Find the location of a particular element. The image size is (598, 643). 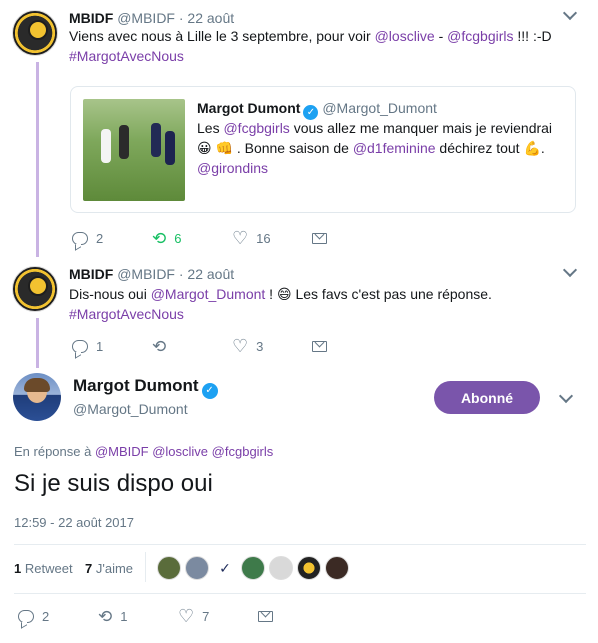

grinning-emoji-icon: 😀 is located at coordinates (204, 148).